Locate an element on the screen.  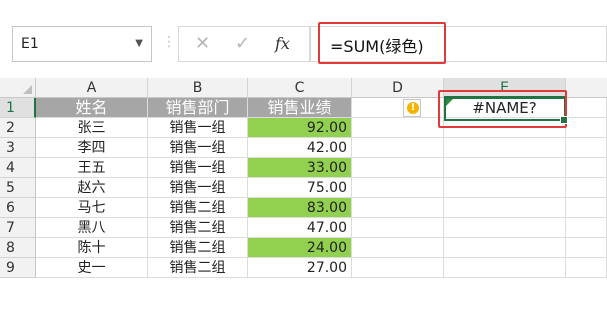
cell-a: 赵六 is located at coordinates (92, 188).